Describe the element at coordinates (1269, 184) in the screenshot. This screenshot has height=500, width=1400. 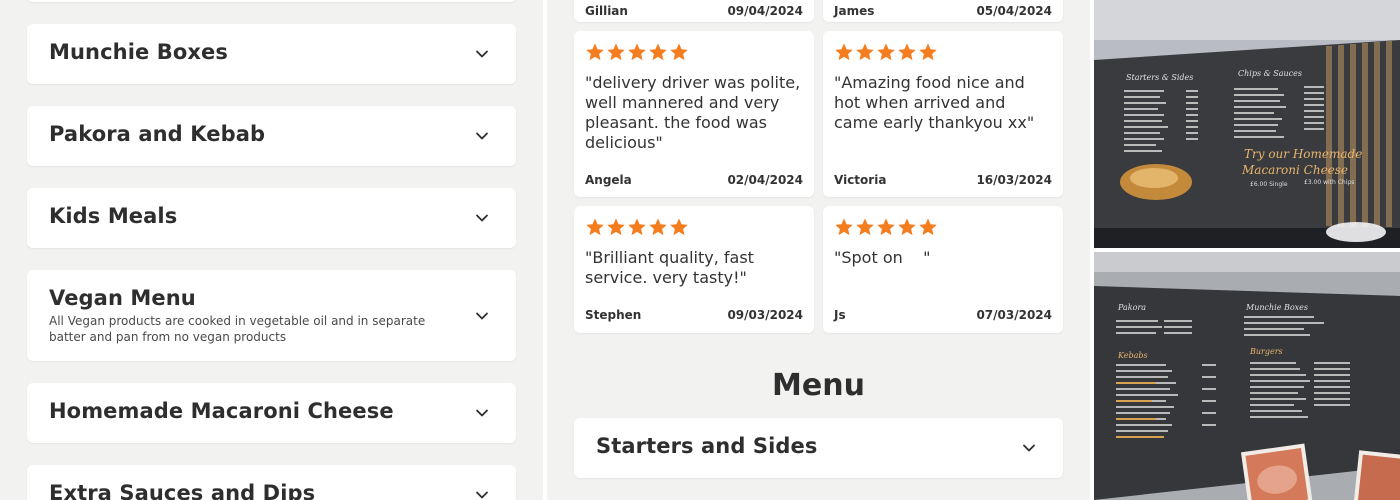
I see `board-promo-price1: £6.00 Single` at that location.